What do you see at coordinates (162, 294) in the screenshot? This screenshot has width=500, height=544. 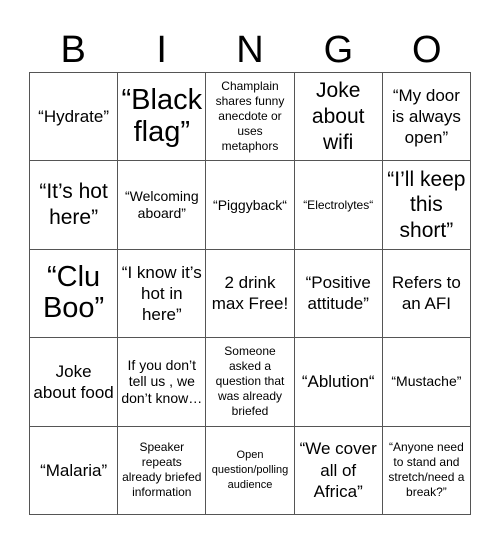 I see `bingo-cell: “I know it’s hot in here”` at bounding box center [162, 294].